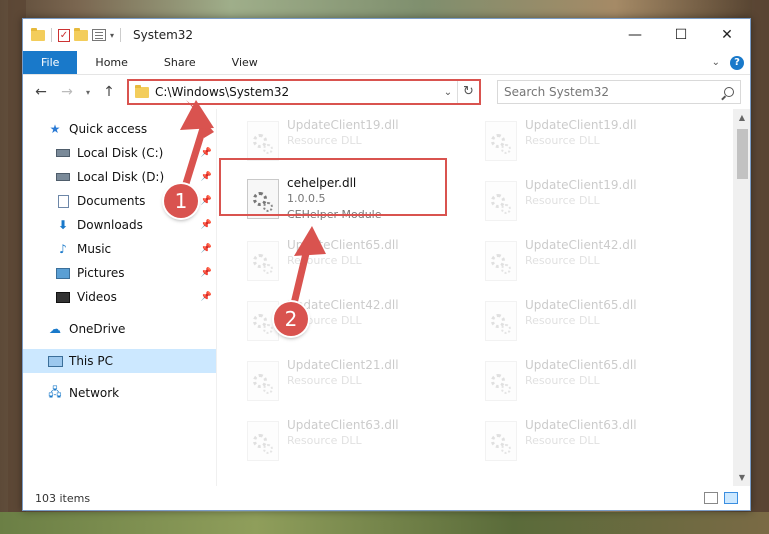 The height and width of the screenshot is (534, 769). What do you see at coordinates (55, 391) in the screenshot?
I see `network-icon: 🖧` at bounding box center [55, 391].